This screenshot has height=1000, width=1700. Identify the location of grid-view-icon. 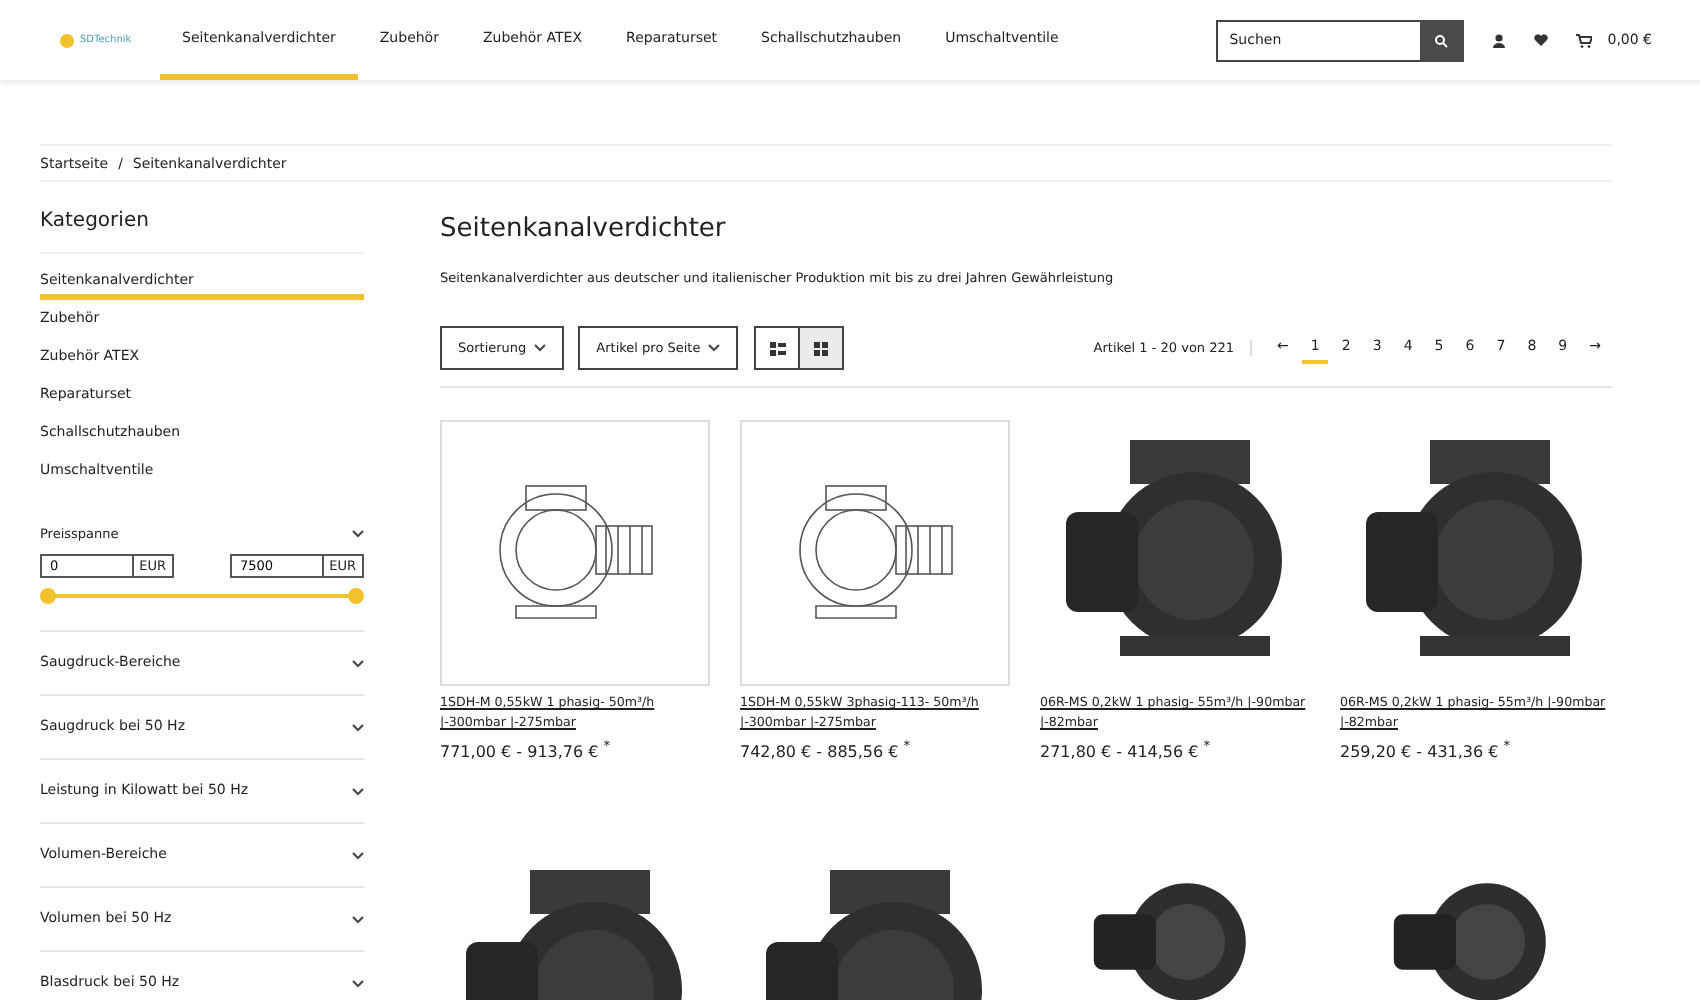
(821, 348).